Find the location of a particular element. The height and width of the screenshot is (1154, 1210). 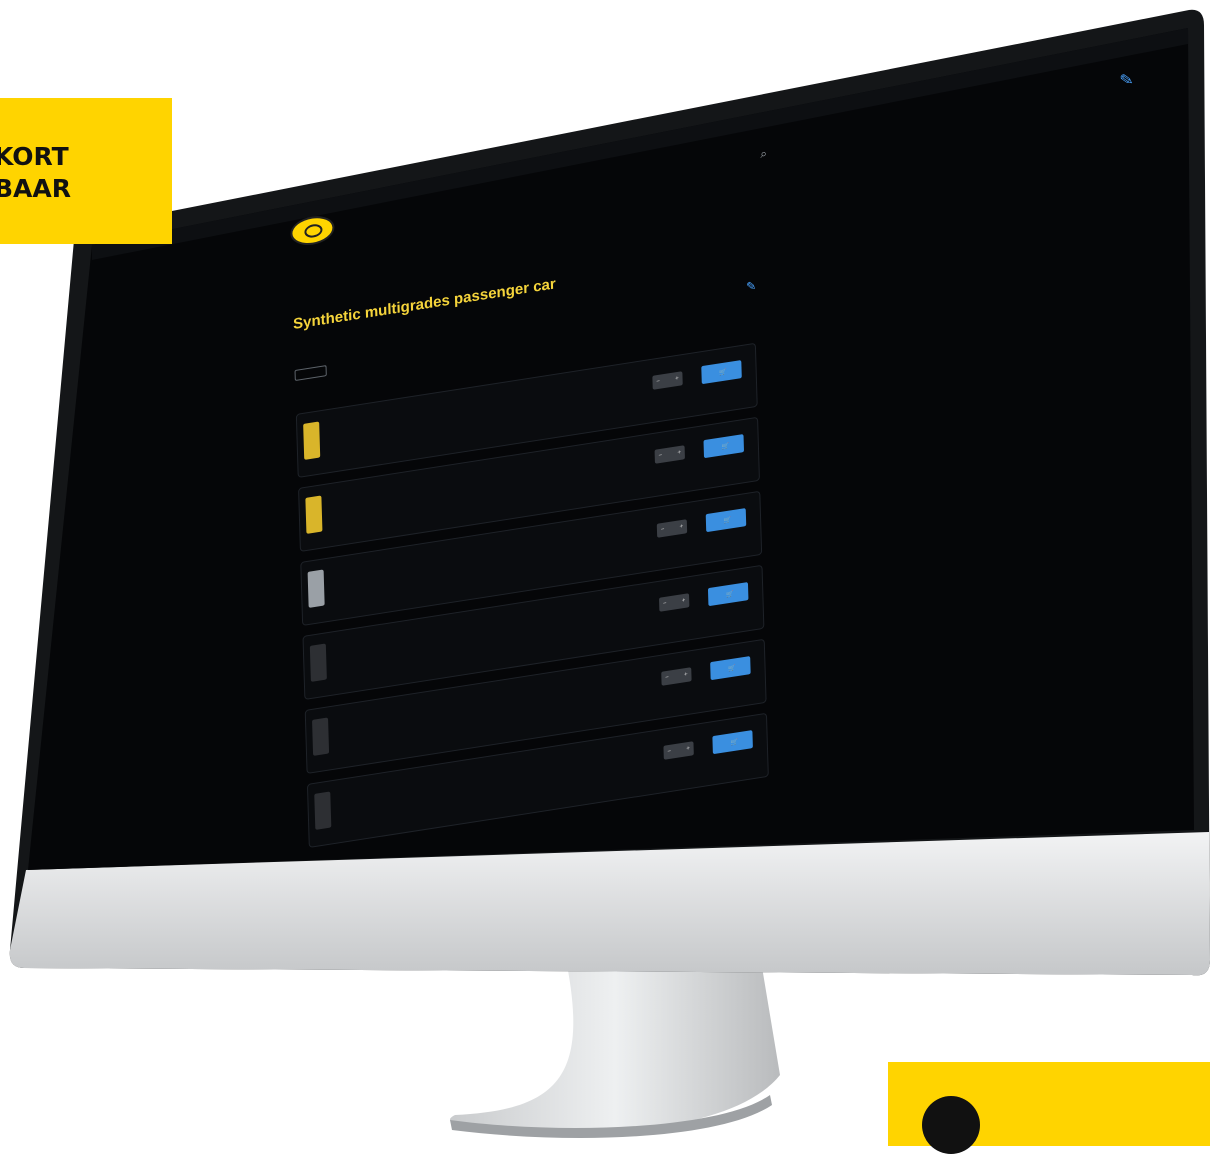

promo-bottom is located at coordinates (1049, 1108).